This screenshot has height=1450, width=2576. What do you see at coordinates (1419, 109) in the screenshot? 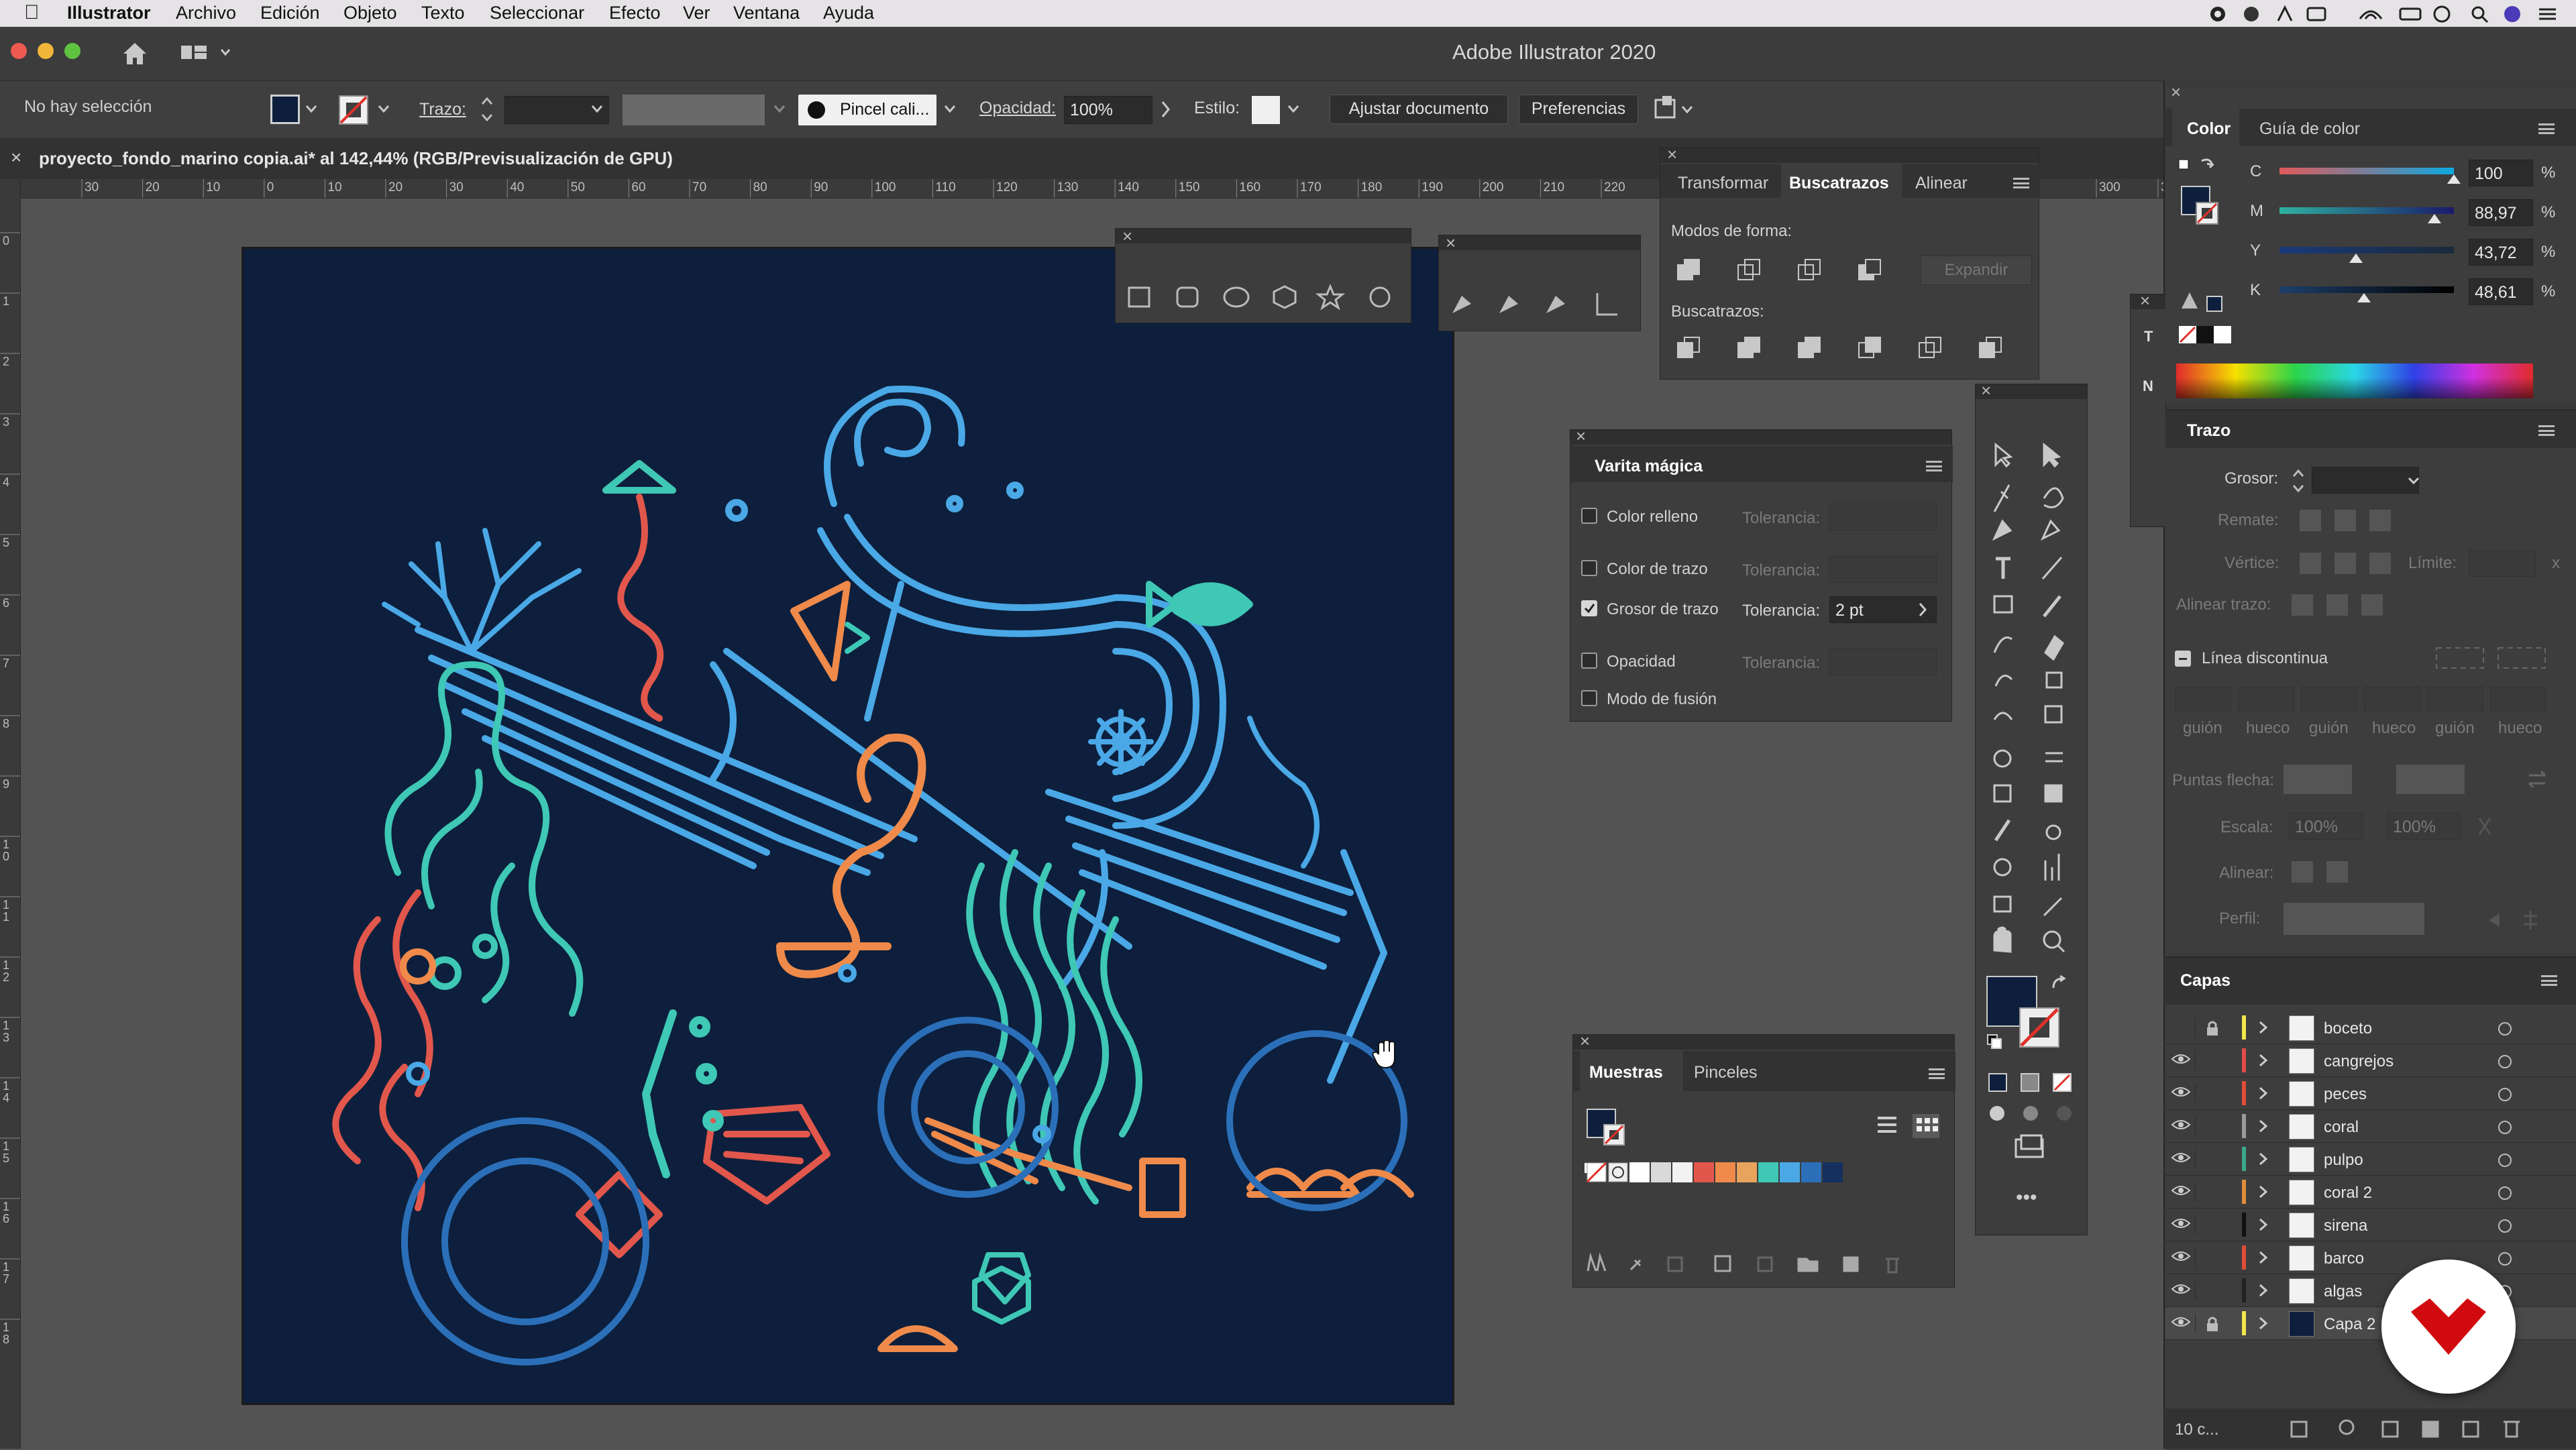
I see `fit-document-button: Ajustar documento` at bounding box center [1419, 109].